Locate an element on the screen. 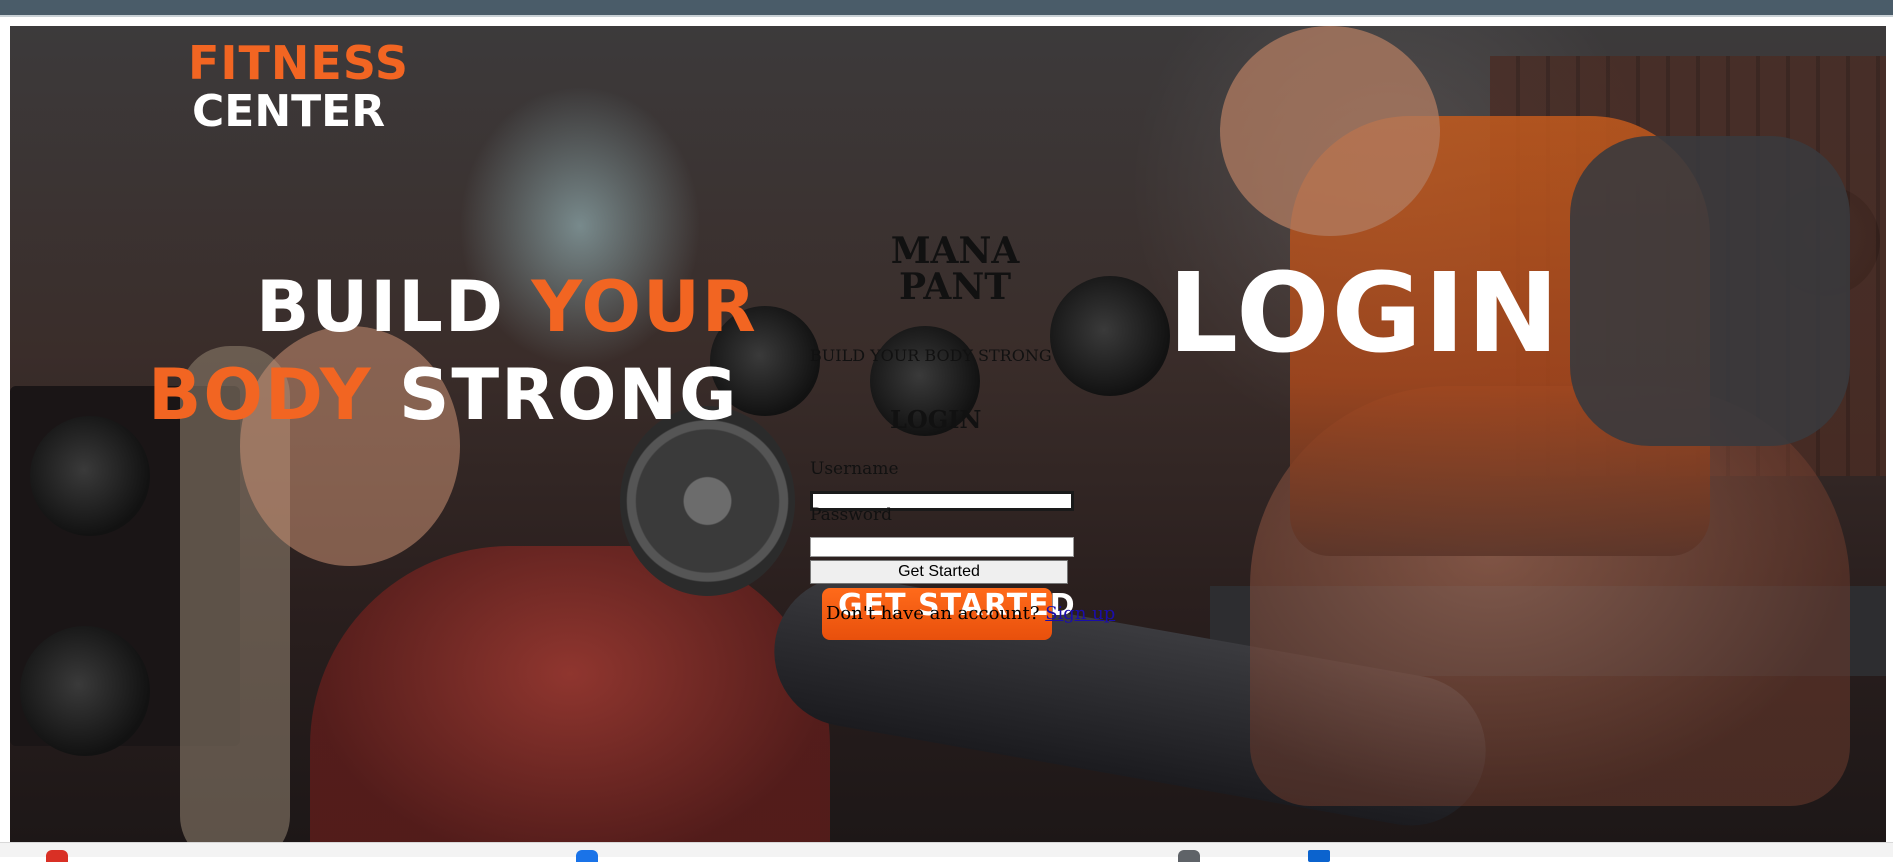  signup-prompt: Don't have an account? Sign up is located at coordinates (970, 613).